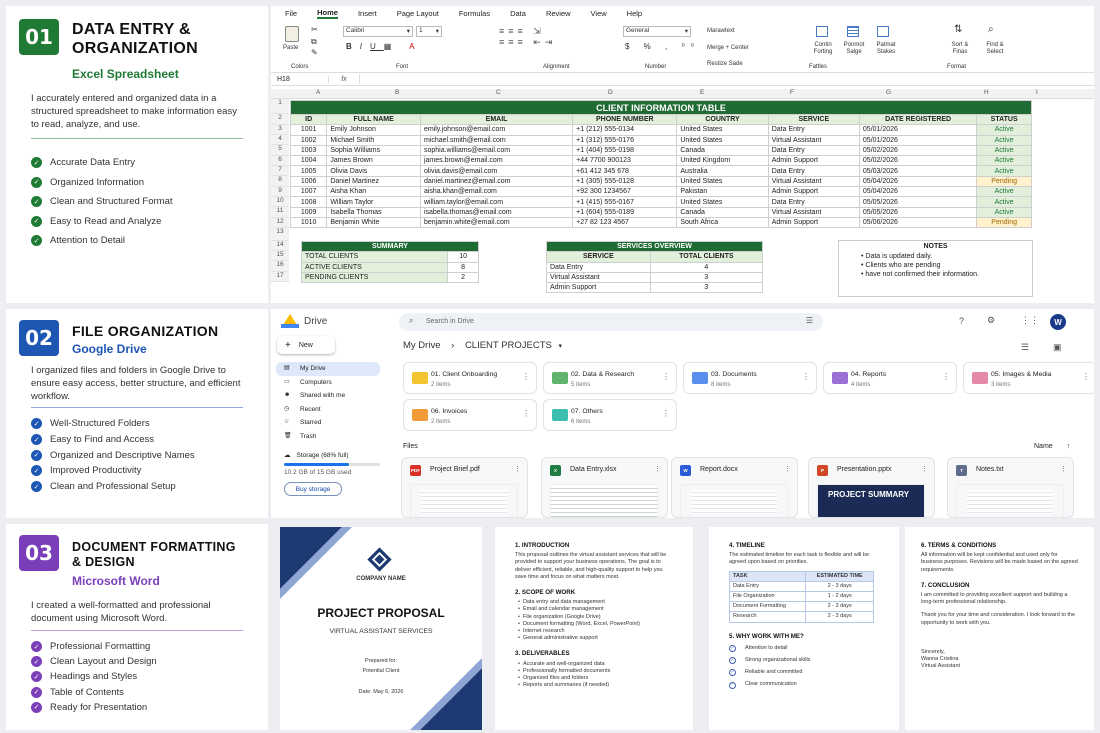 Image resolution: width=1100 pixels, height=733 pixels. I want to click on sidebar-item-computers: ▭ Computers, so click(328, 383).